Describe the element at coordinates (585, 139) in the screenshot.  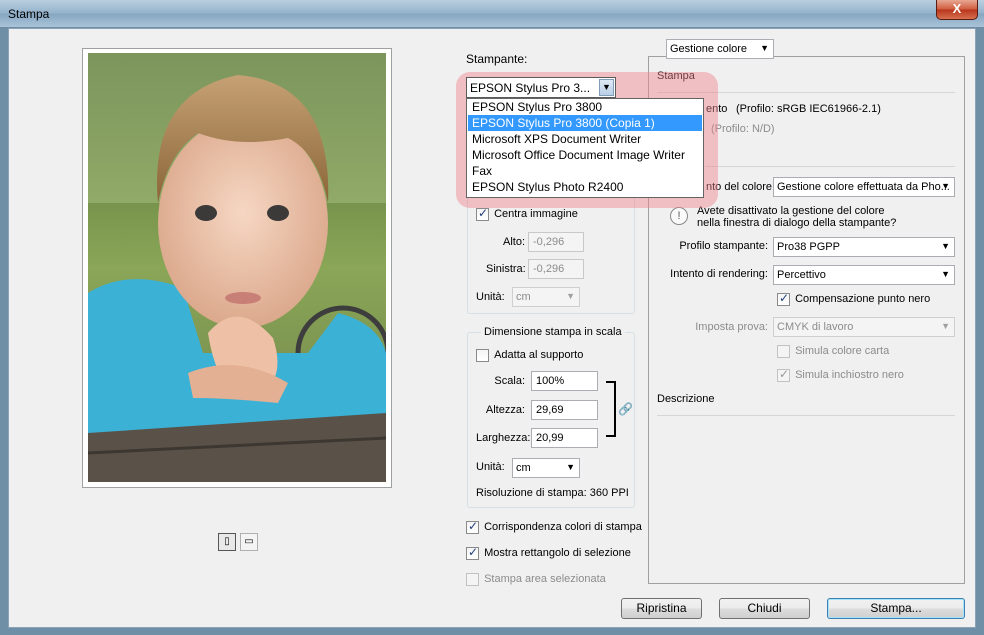
I see `printer-option: Microsoft XPS Document Writer` at that location.